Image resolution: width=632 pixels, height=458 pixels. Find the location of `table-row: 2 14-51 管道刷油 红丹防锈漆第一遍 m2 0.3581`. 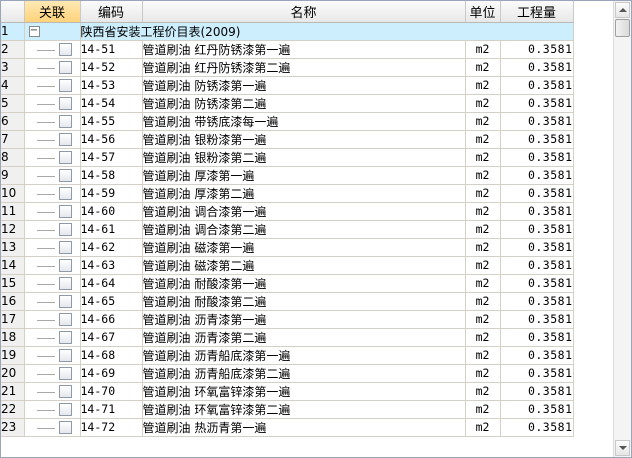

table-row: 2 14-51 管道刷油 红丹防锈漆第一遍 m2 0.3581 is located at coordinates (287, 49).